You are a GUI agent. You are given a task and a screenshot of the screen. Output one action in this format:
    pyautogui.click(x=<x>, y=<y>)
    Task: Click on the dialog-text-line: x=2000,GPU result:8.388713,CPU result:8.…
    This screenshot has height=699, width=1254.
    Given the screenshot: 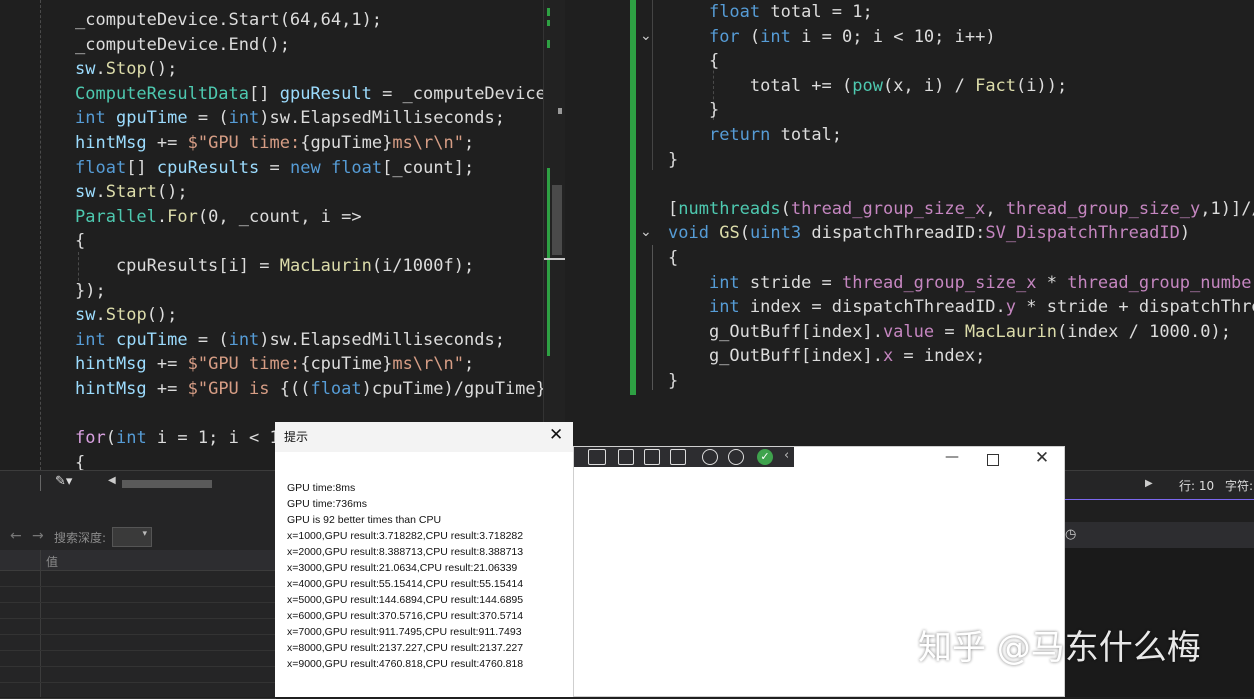 What is the action you would take?
    pyautogui.click(x=405, y=552)
    